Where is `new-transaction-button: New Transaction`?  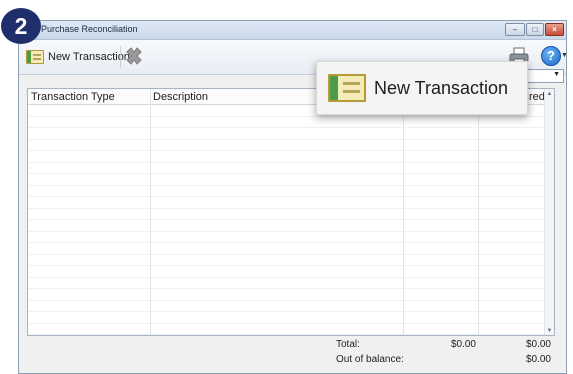 new-transaction-button: New Transaction is located at coordinates (79, 57).